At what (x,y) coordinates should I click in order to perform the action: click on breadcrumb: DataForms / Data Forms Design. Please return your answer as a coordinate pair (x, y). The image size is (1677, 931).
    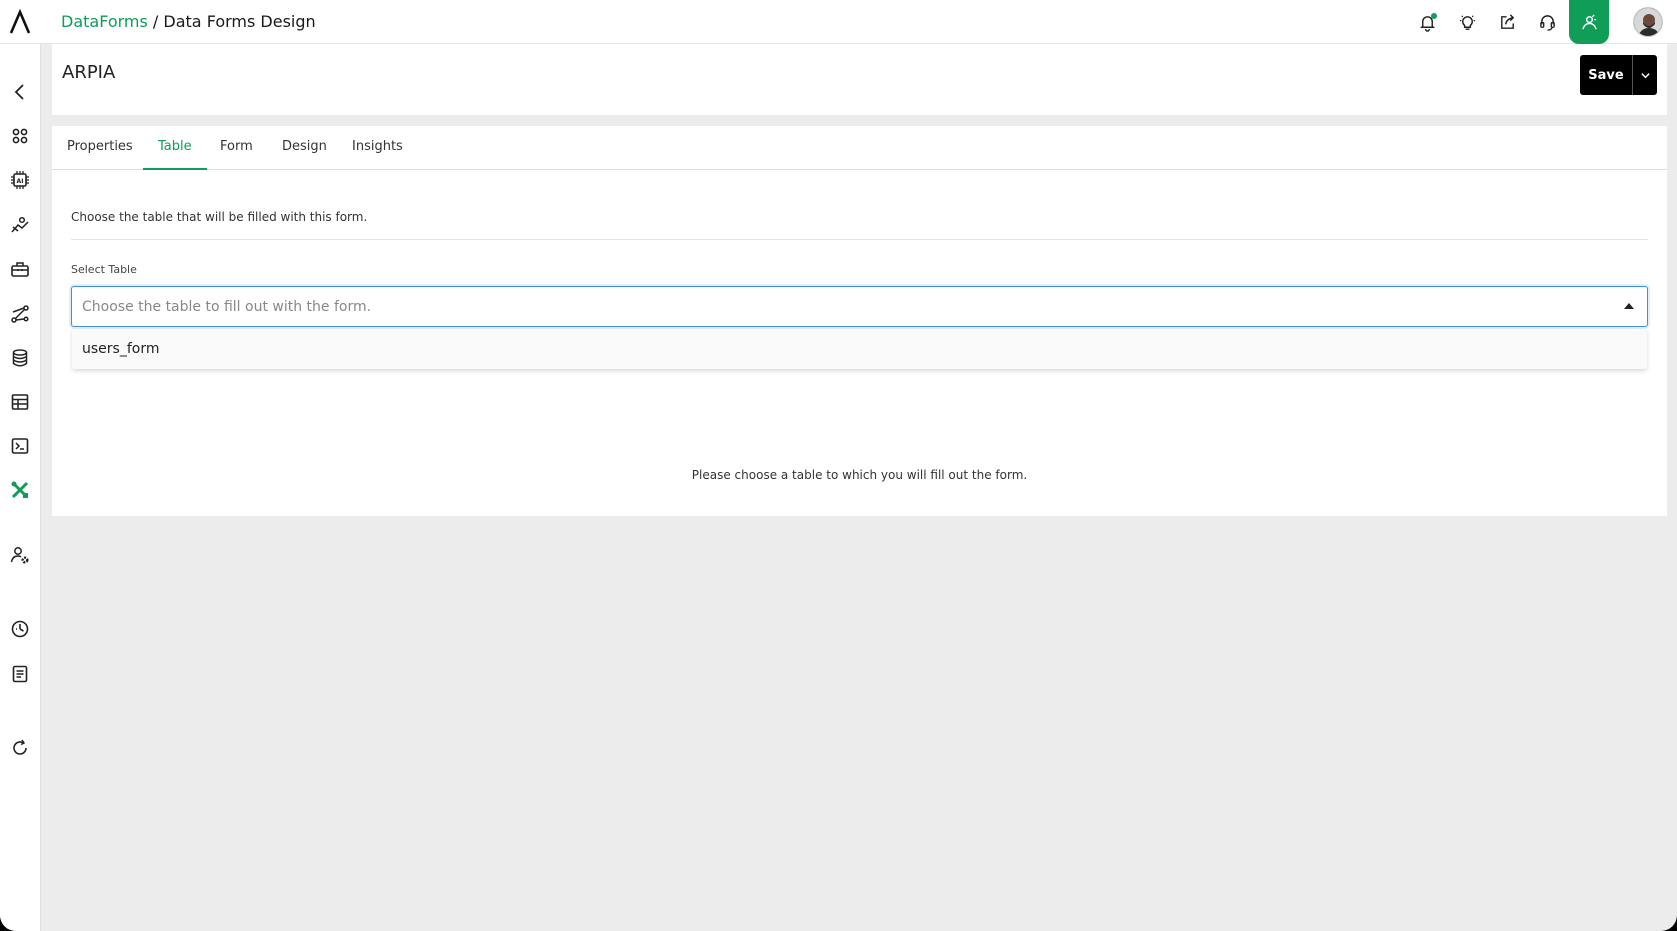
    Looking at the image, I should click on (188, 22).